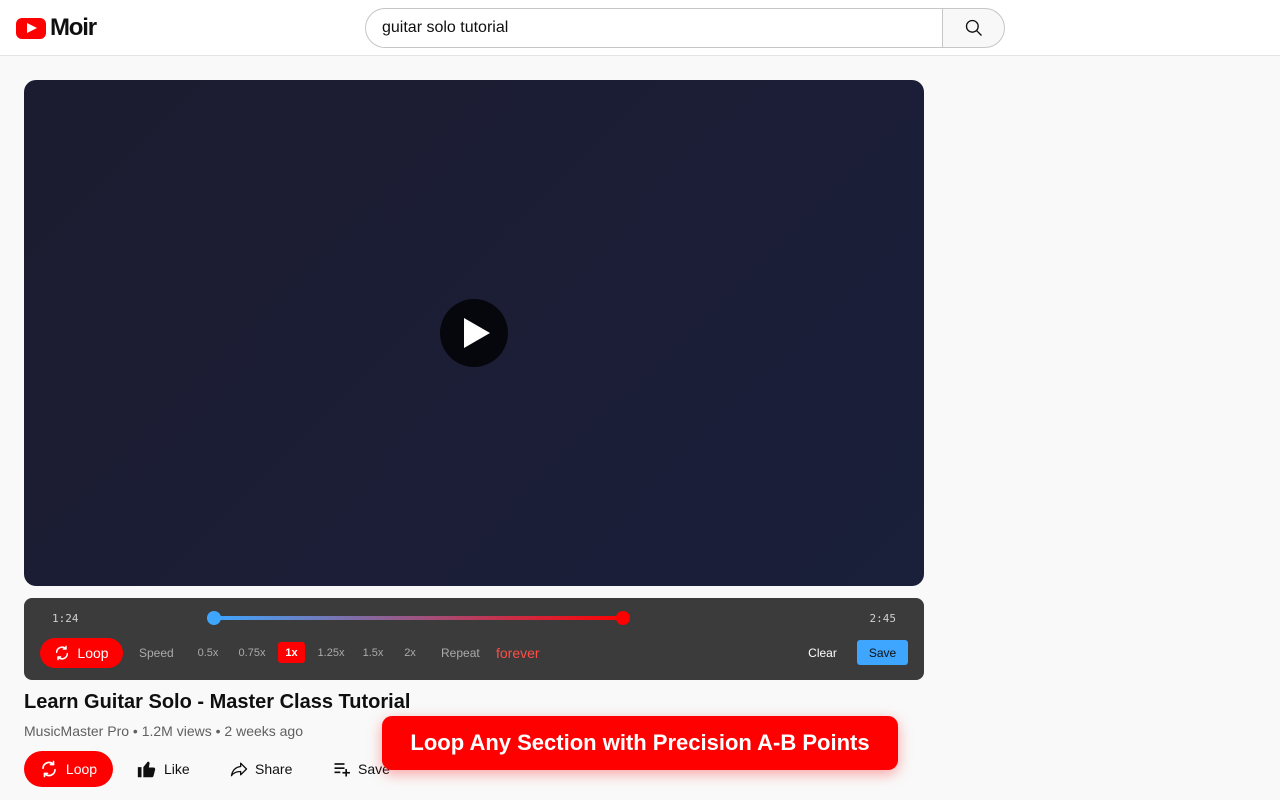 This screenshot has height=800, width=1280. I want to click on loop-toggle-label: Loop, so click(93, 653).